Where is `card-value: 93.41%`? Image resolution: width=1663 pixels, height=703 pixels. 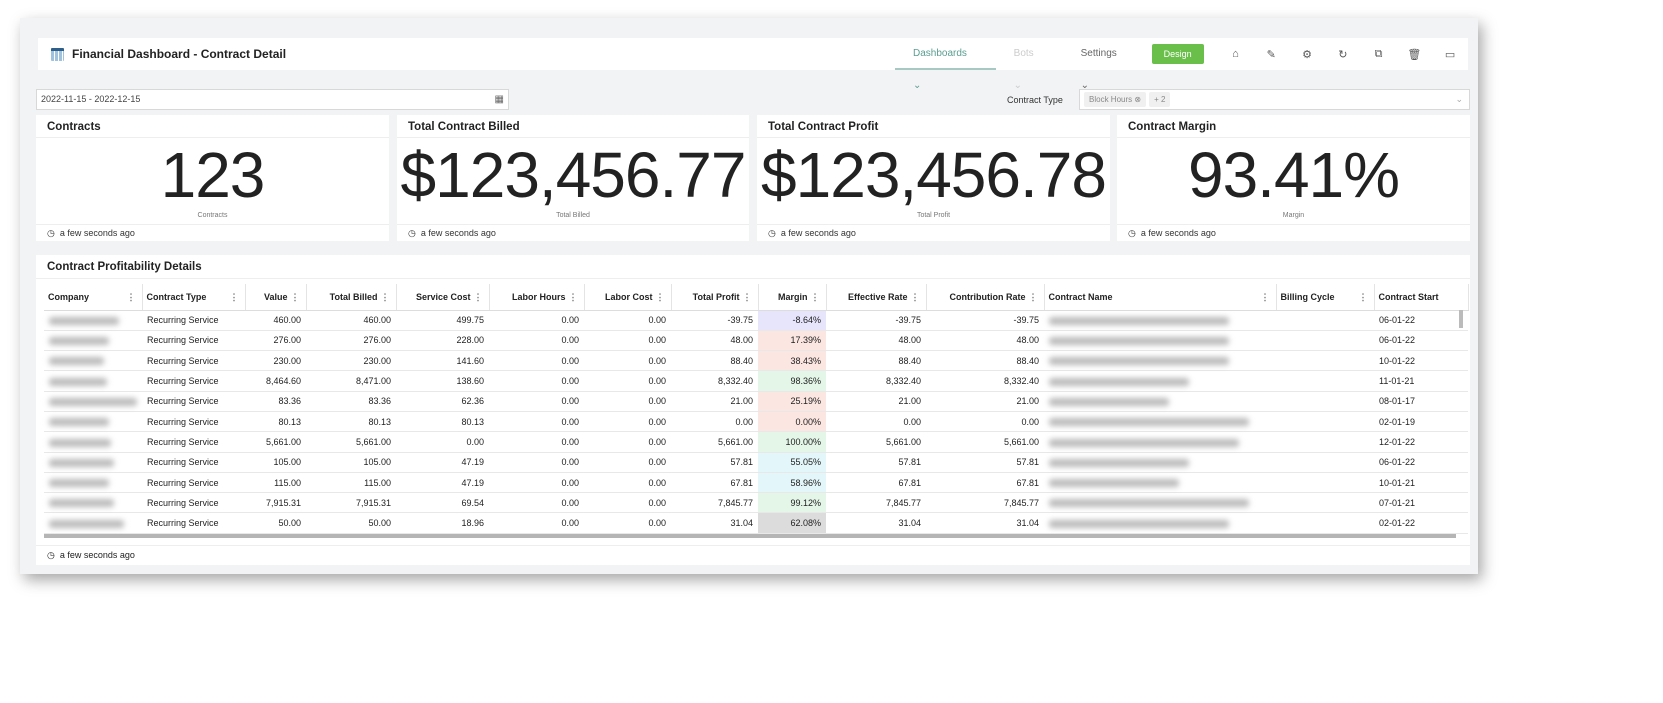 card-value: 93.41% is located at coordinates (1293, 175).